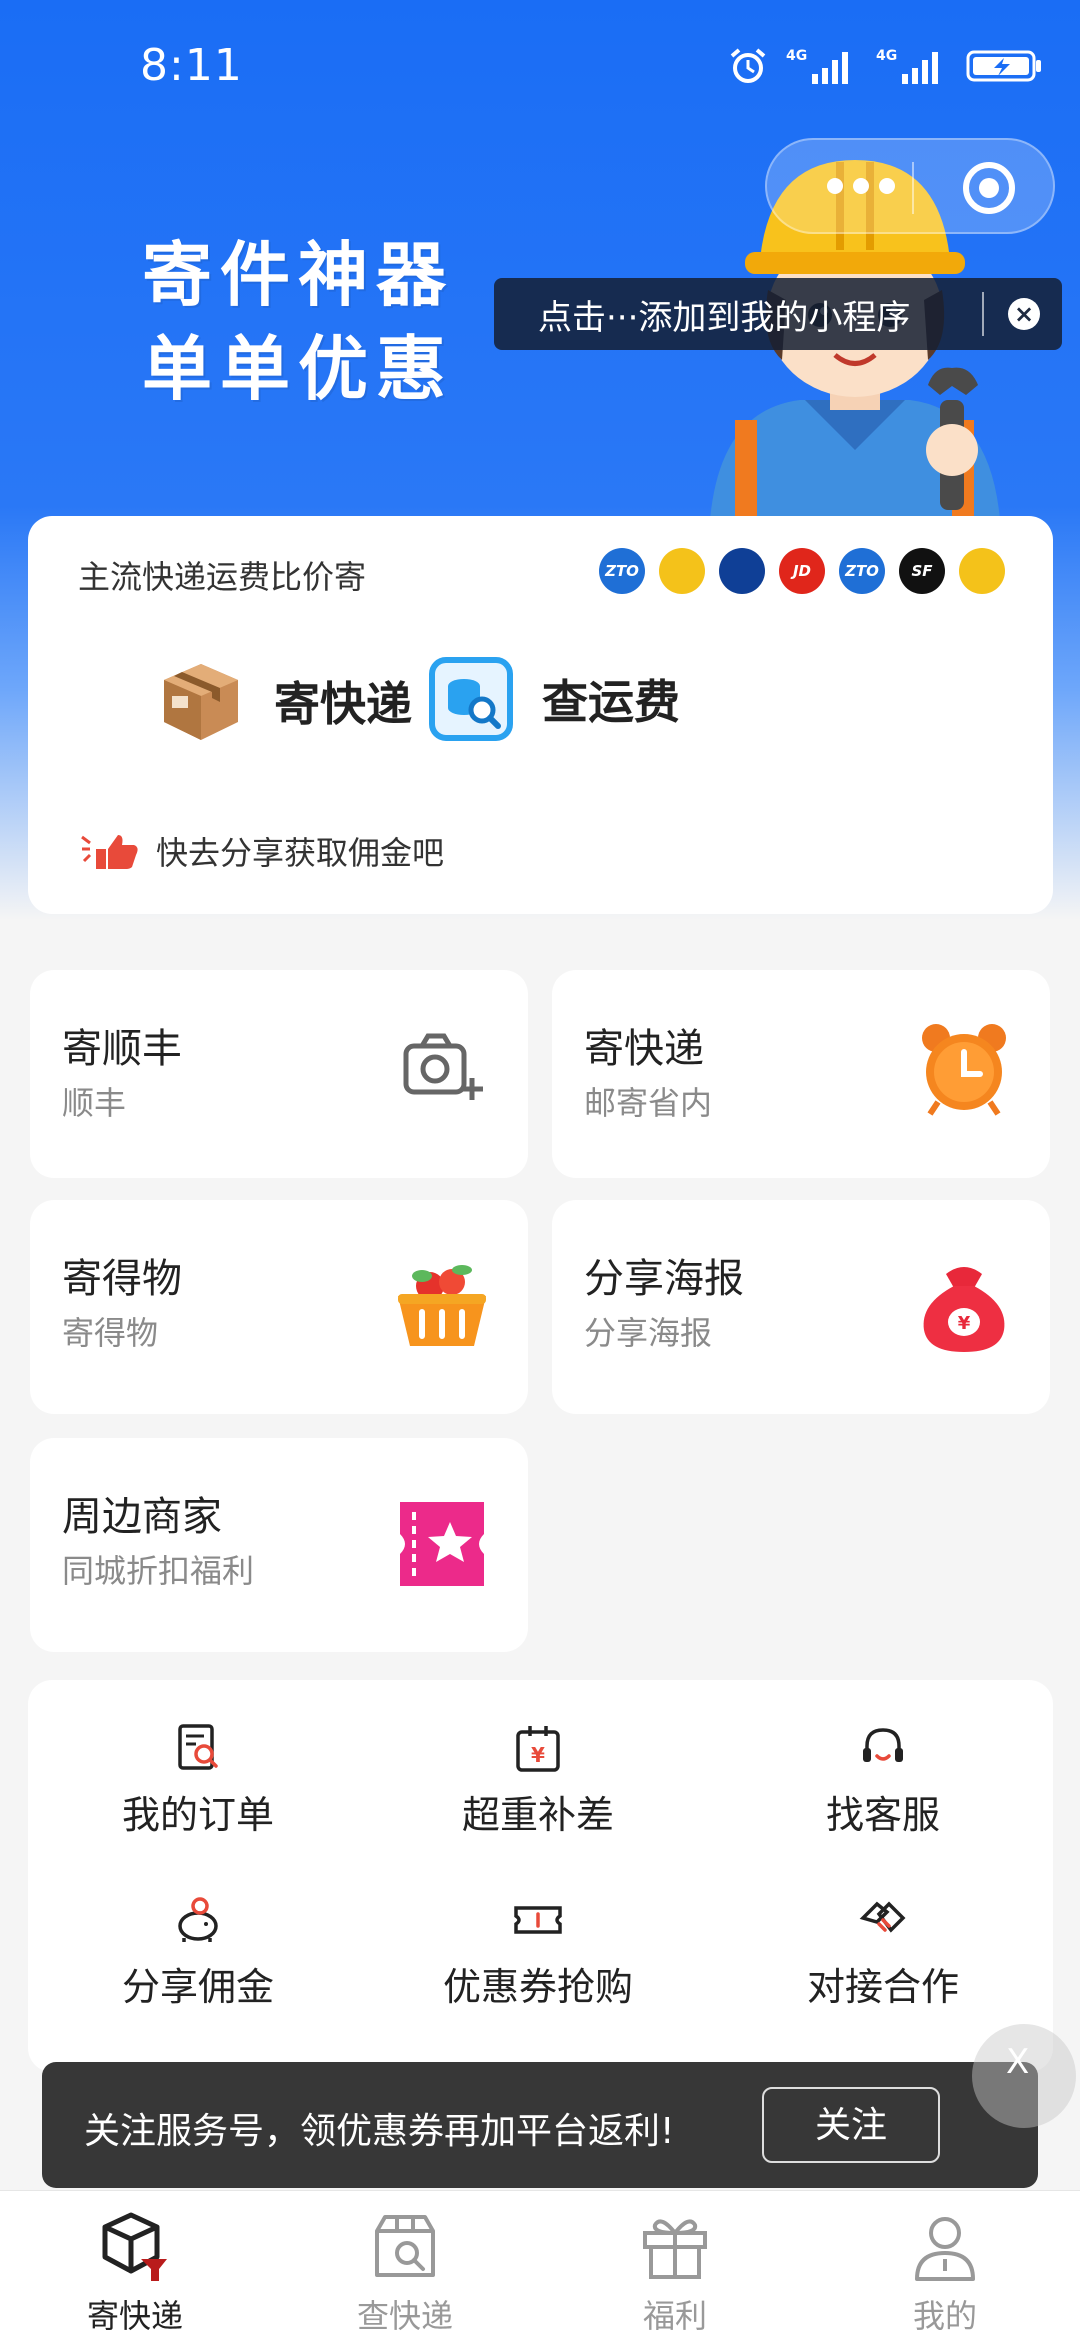 This screenshot has width=1080, height=2340. I want to click on grid-my-orders: 我的订单, so click(198, 1780).